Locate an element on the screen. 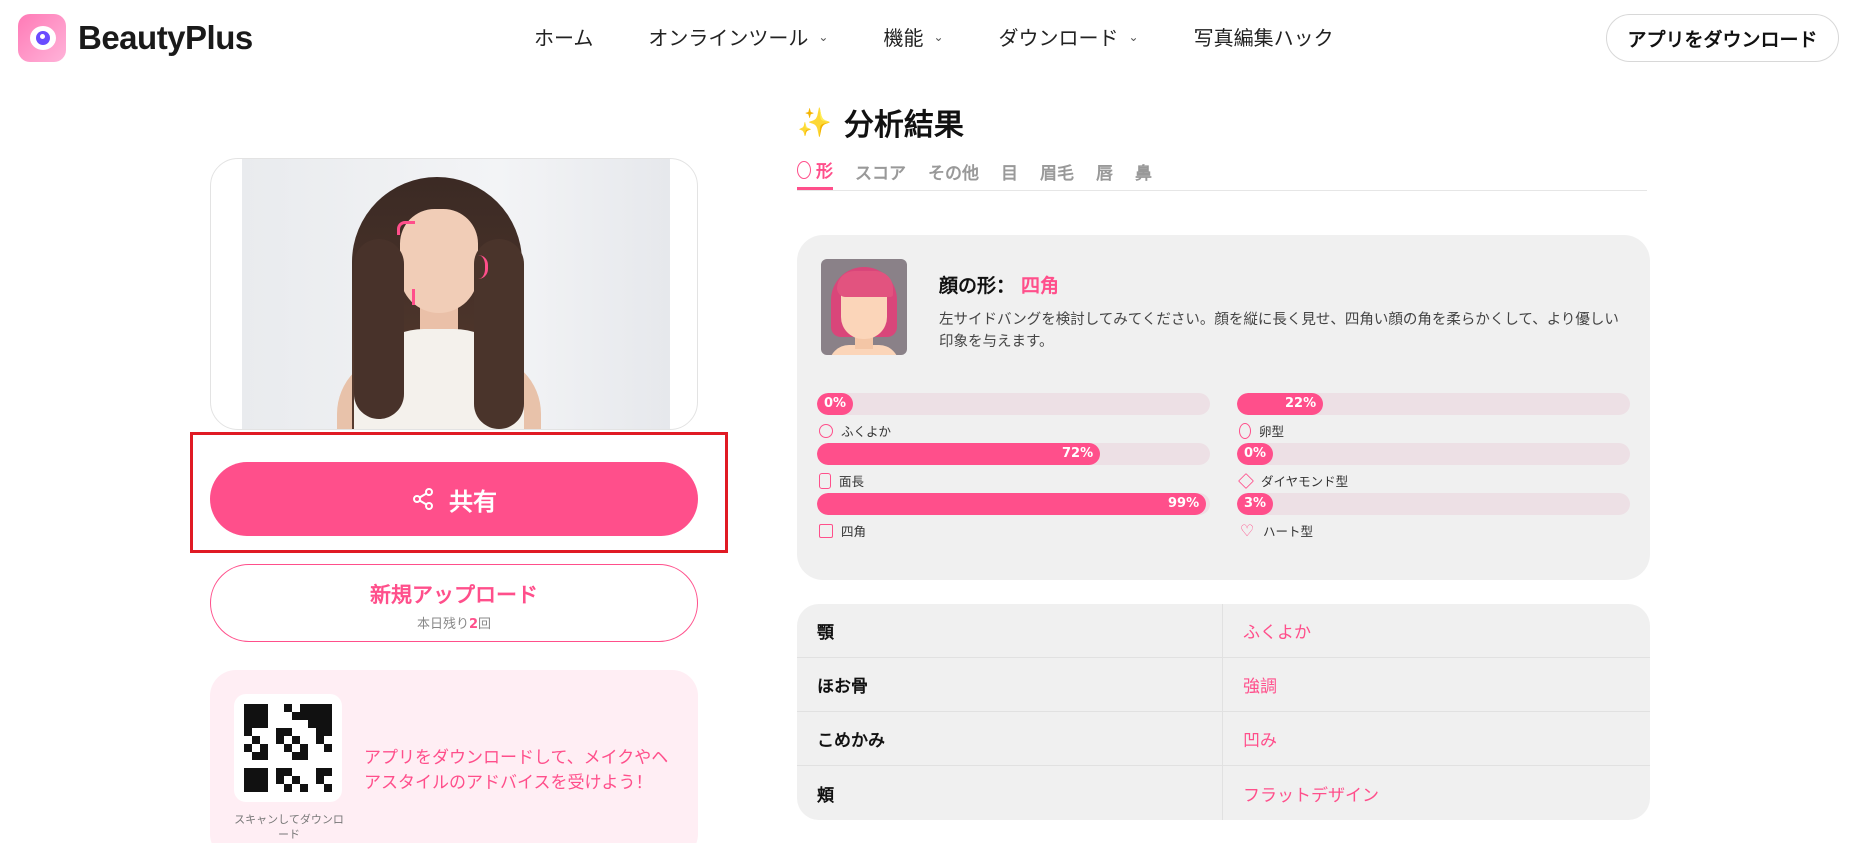  bar-label: ハート型 is located at coordinates (1288, 531).